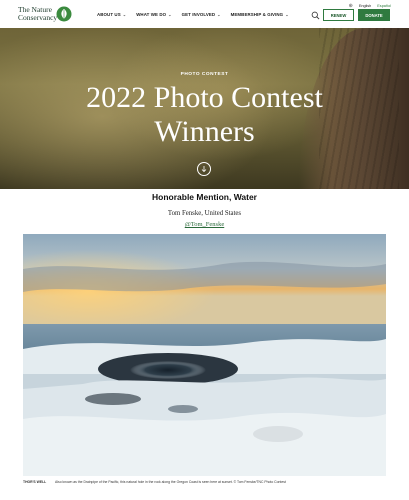 This screenshot has height=500, width=409. I want to click on photographer-handle-link: @Tom_Fenske, so click(204, 224).